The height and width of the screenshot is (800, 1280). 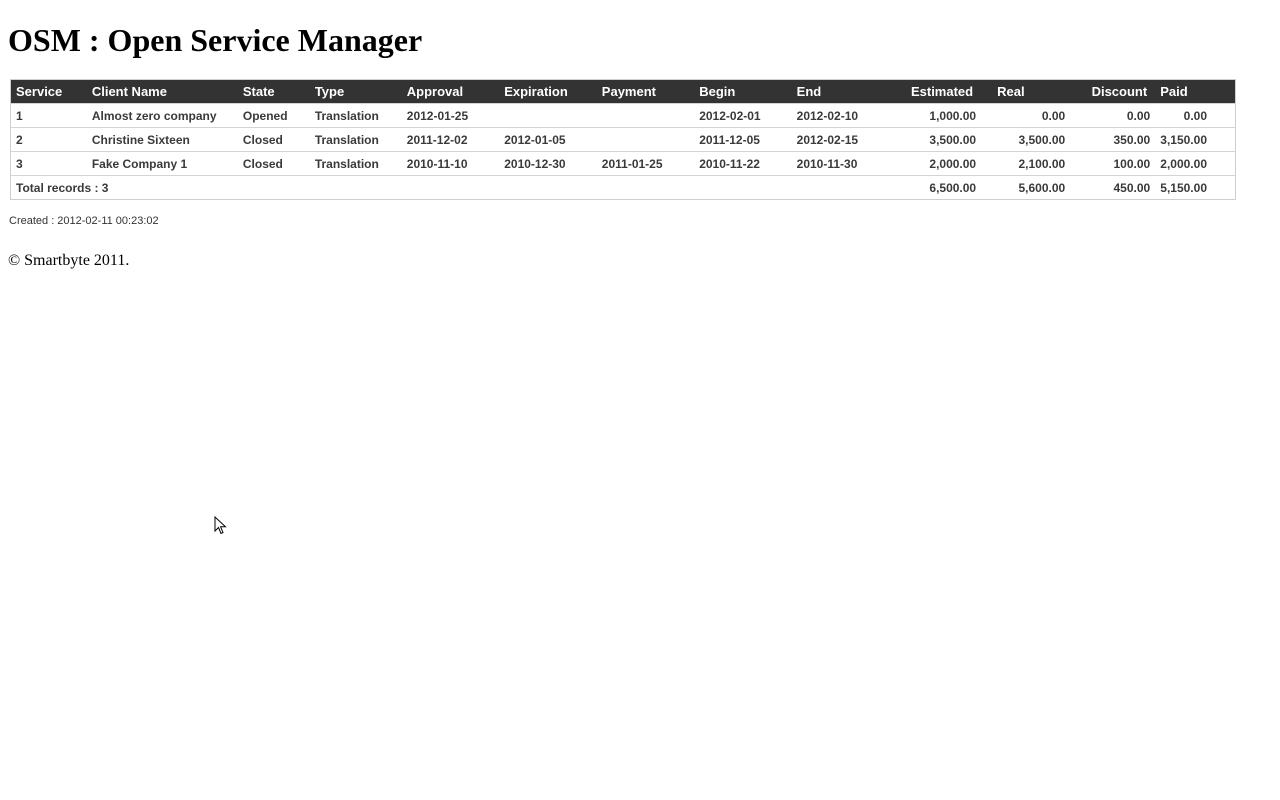 I want to click on column-header-begin: Begin, so click(x=742, y=92).